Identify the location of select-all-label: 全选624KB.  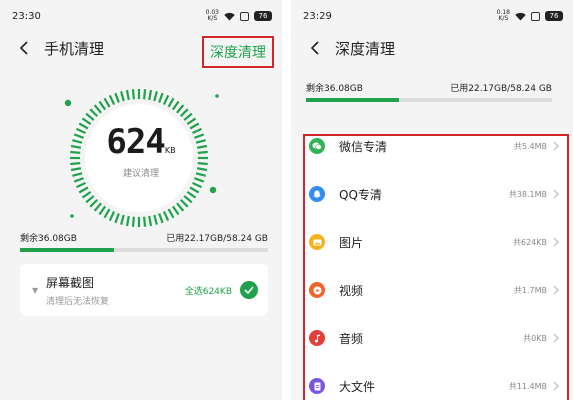
(208, 290).